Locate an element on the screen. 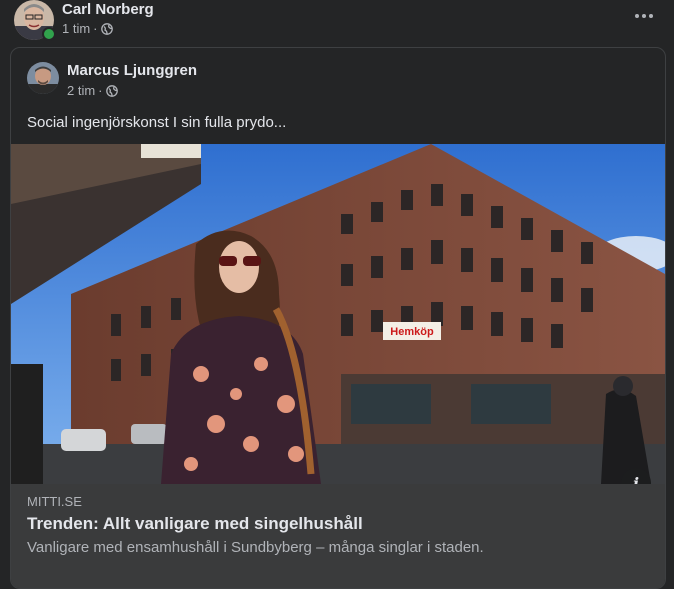 The width and height of the screenshot is (674, 589). author-name: Carl Norberg is located at coordinates (108, 9).